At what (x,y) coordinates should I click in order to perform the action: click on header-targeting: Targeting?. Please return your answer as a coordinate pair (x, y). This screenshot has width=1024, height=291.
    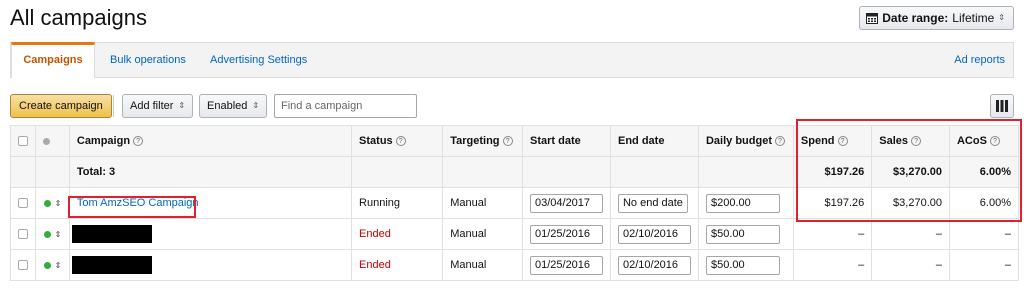
    Looking at the image, I should click on (482, 141).